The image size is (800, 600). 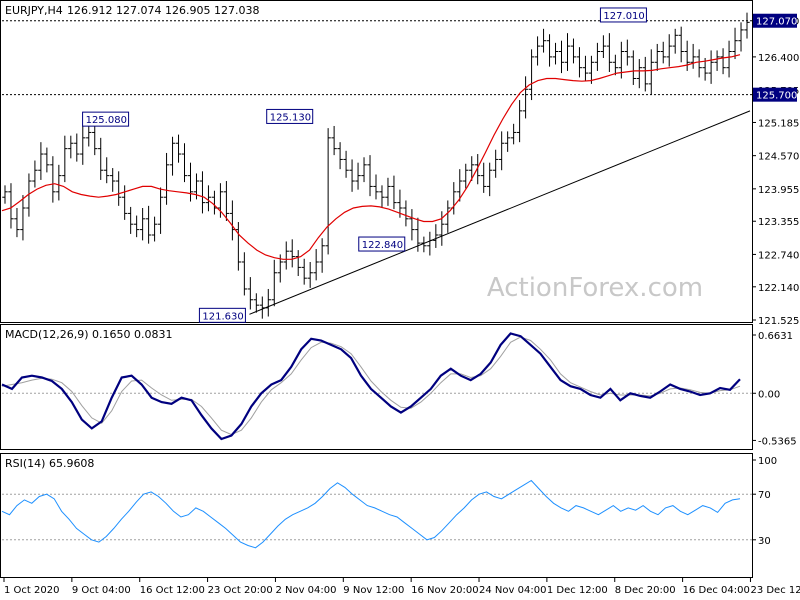 What do you see at coordinates (767, 461) in the screenshot?
I see `rsi-y-tick-label: 100` at bounding box center [767, 461].